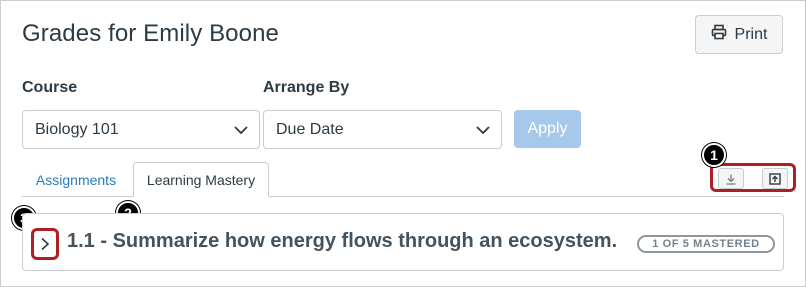 The image size is (806, 287). I want to click on arrange-by-select-value: Due Date, so click(310, 129).